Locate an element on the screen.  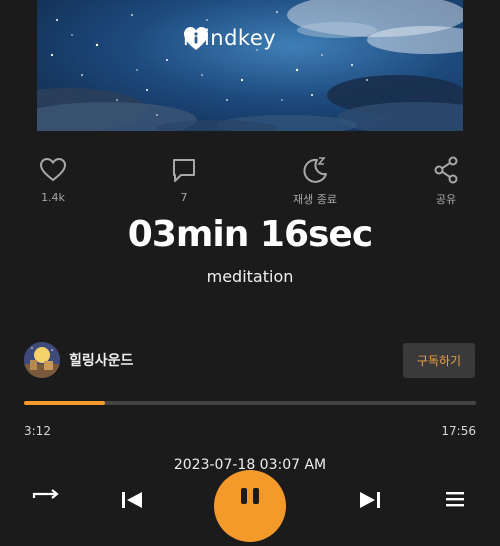
channel-name: 힐링사운드 is located at coordinates (101, 360).